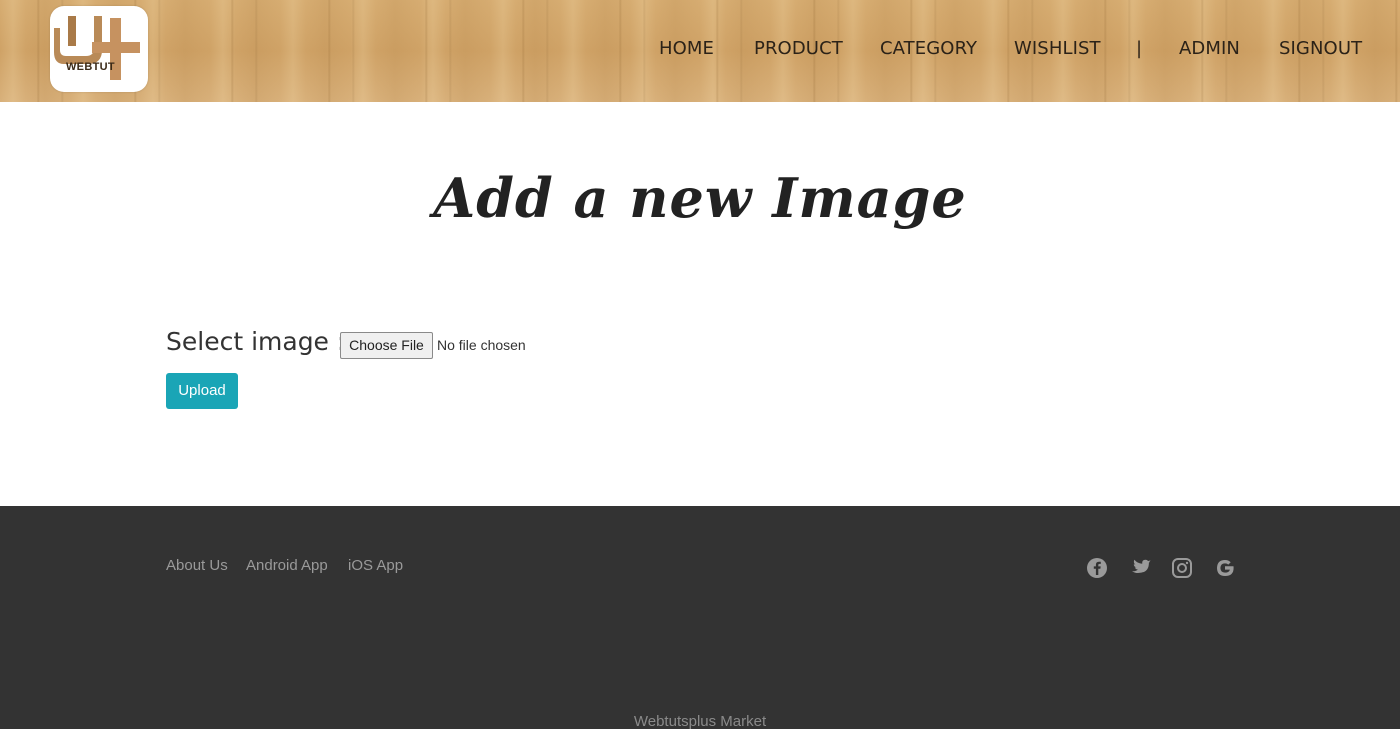 This screenshot has width=1400, height=729. Describe the element at coordinates (1209, 48) in the screenshot. I see `nav-admin: ADMIN` at that location.